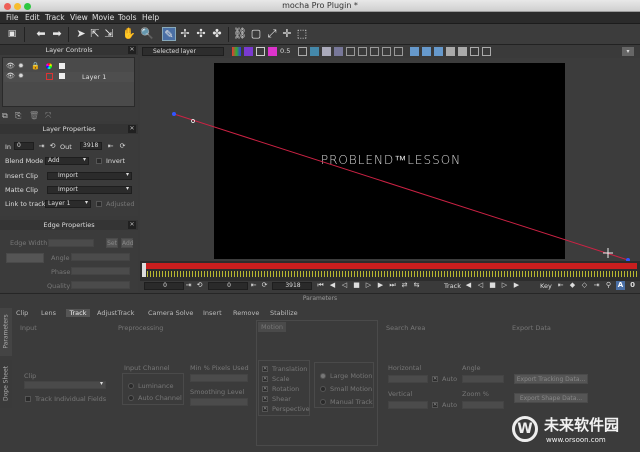 The image size is (640, 452). What do you see at coordinates (504, 285) in the screenshot?
I see `track-frame-forward-icon: ▷` at bounding box center [504, 285].